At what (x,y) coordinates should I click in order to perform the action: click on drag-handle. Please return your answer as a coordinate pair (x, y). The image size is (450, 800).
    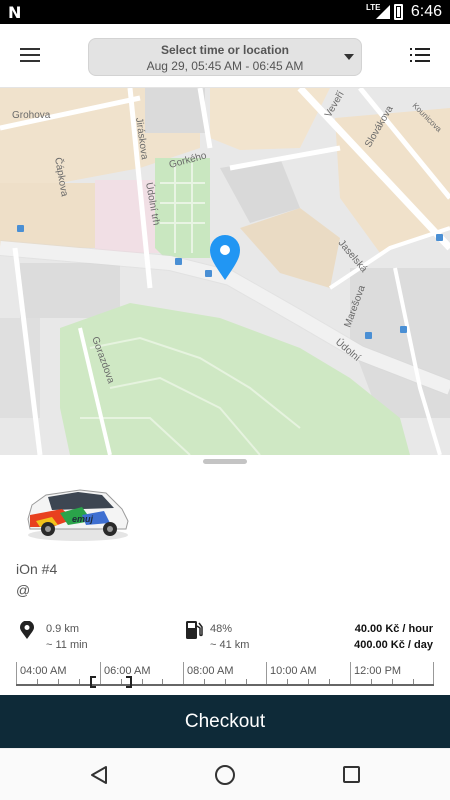
    Looking at the image, I should click on (225, 461).